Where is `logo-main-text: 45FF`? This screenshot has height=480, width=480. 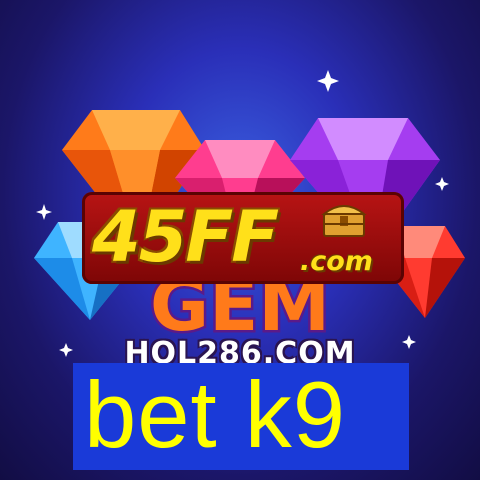 logo-main-text: 45FF is located at coordinates (185, 237).